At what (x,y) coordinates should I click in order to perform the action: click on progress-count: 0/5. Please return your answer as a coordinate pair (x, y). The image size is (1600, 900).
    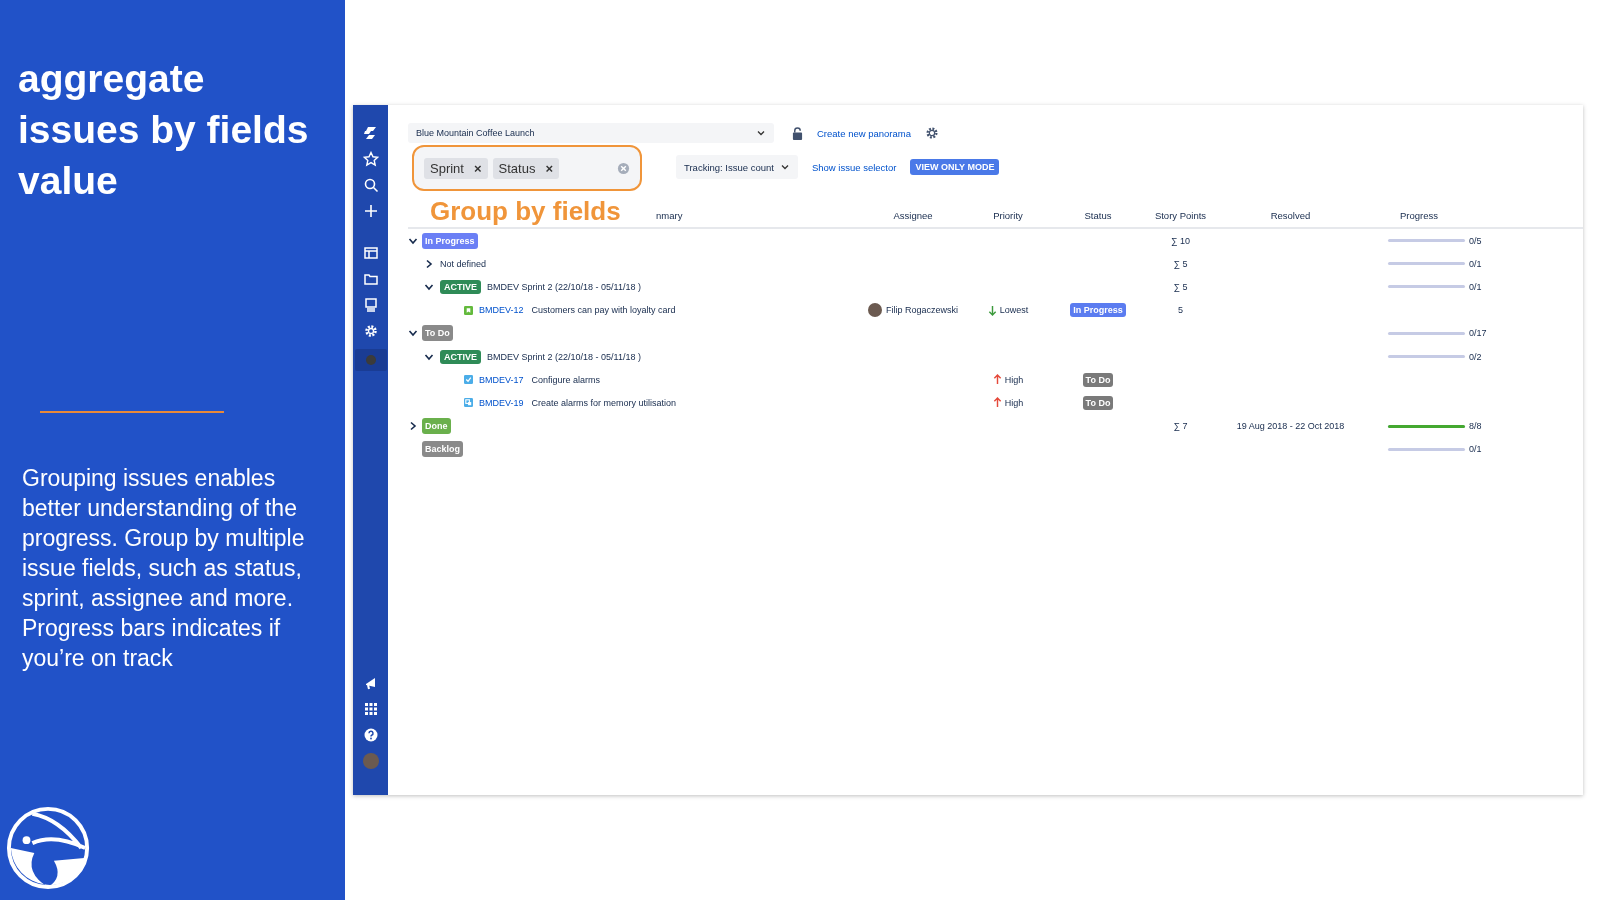
    Looking at the image, I should click on (1475, 240).